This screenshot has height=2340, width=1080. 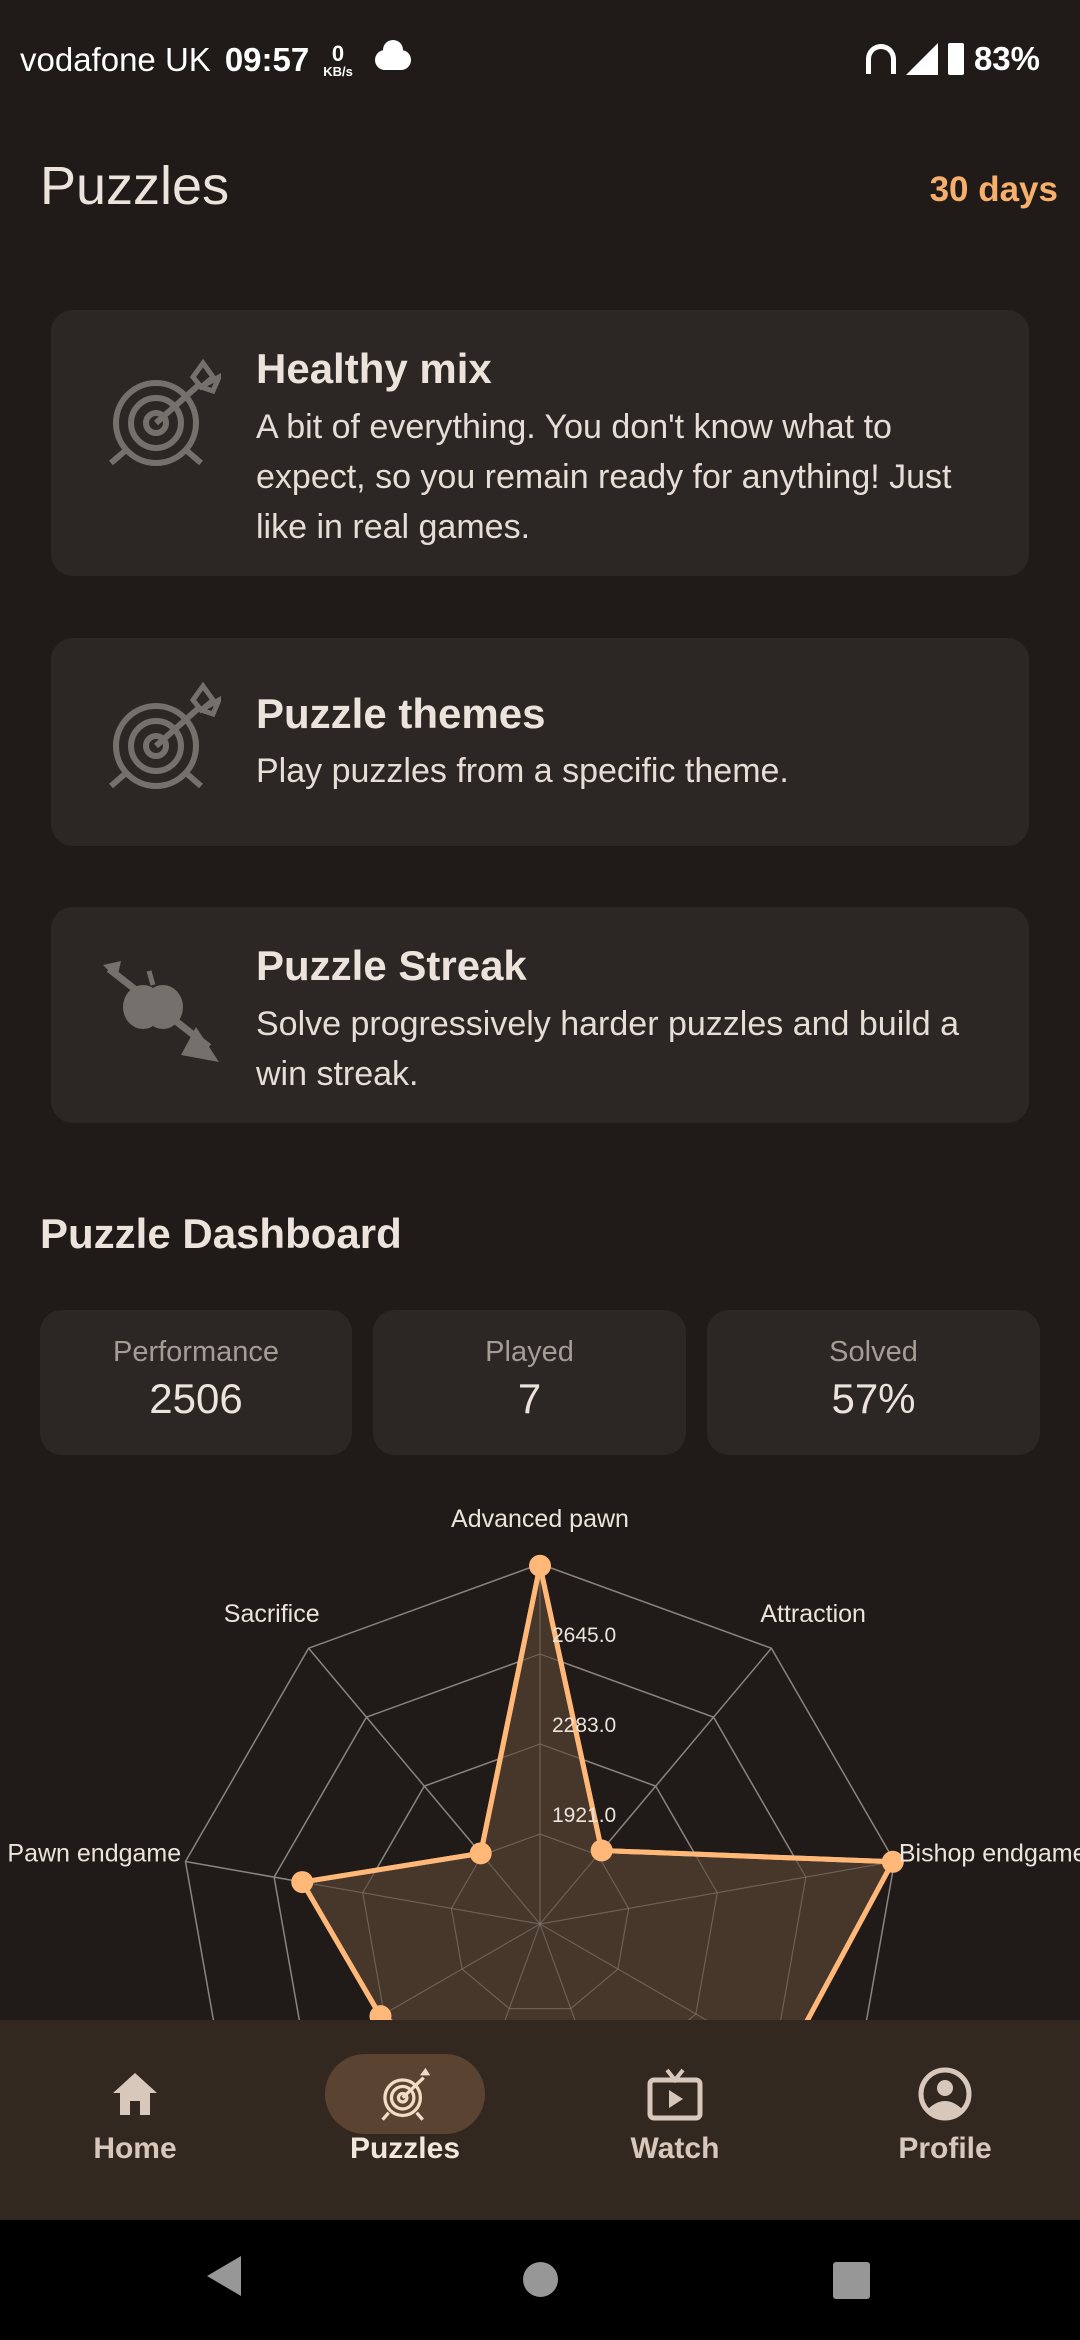 What do you see at coordinates (272, 1614) in the screenshot?
I see `axis-label: Sacrifice` at bounding box center [272, 1614].